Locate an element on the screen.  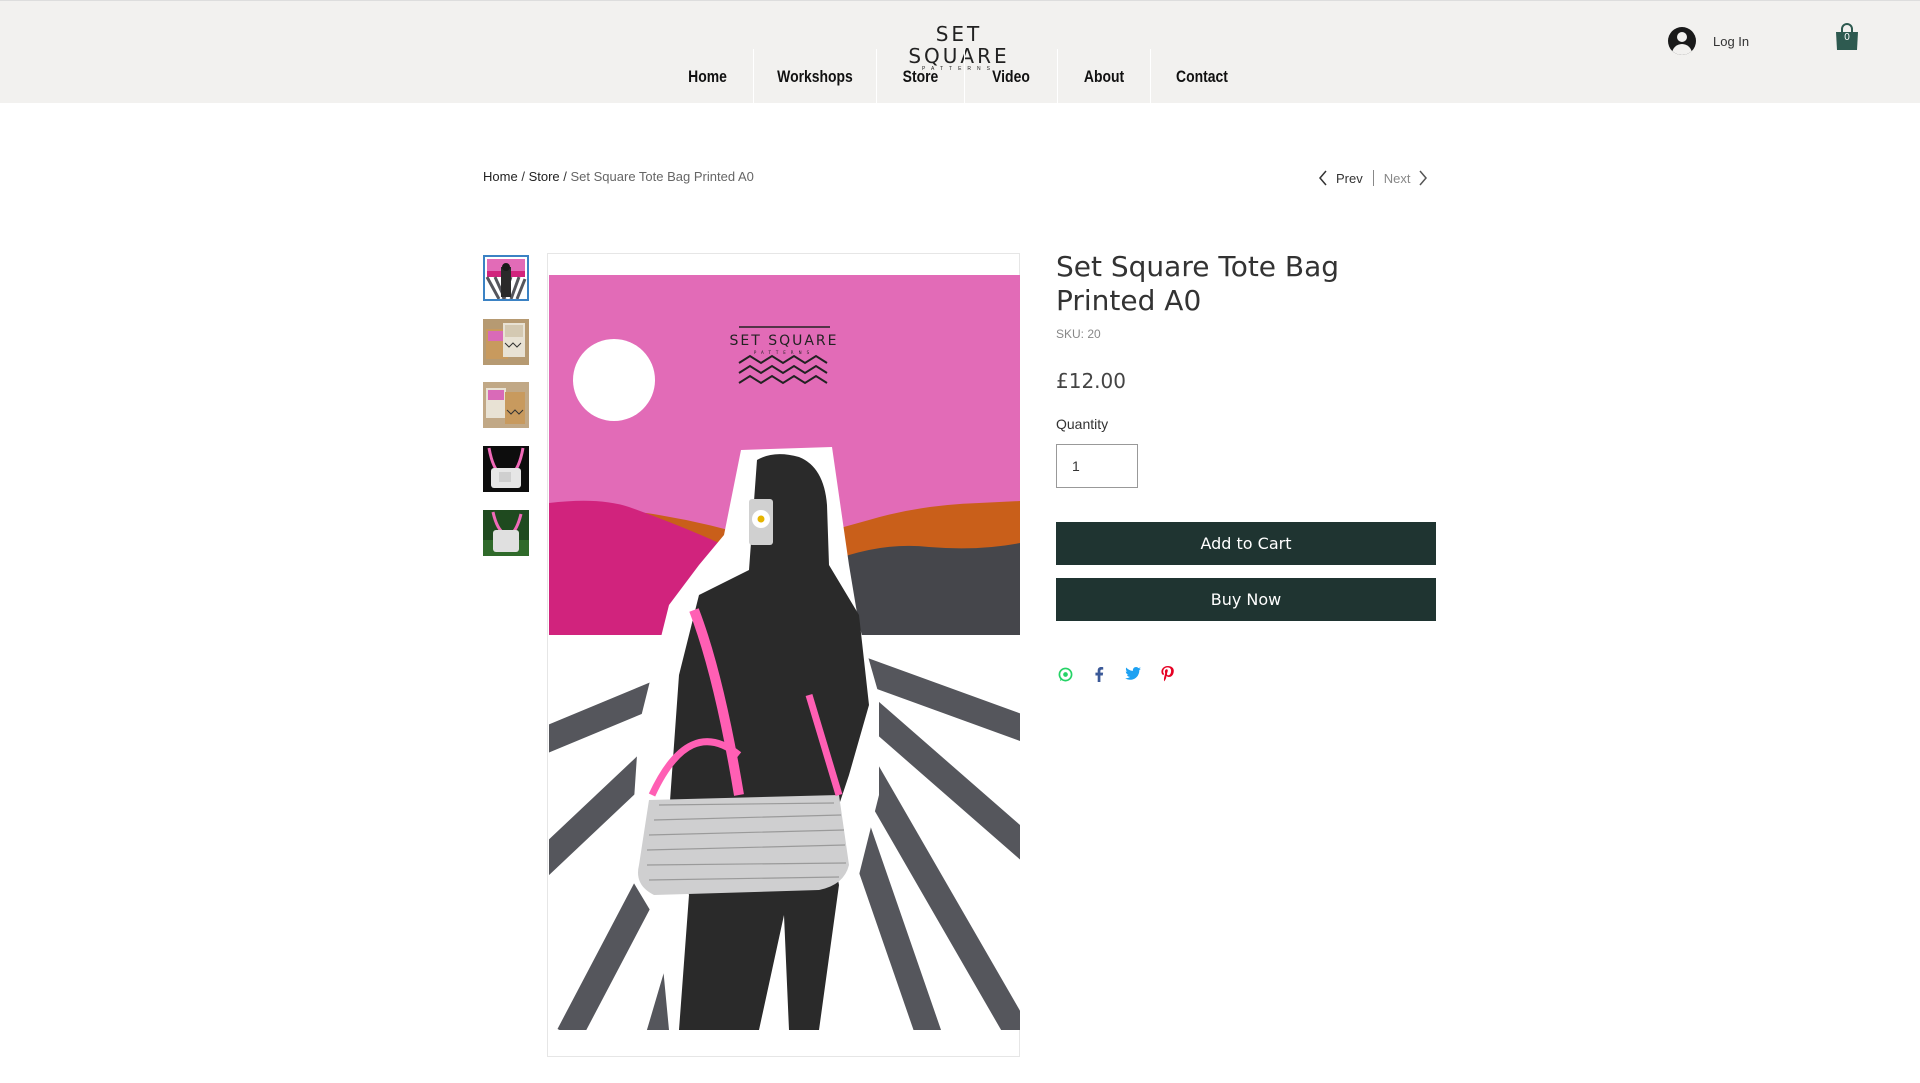
product-title: Set Square Tote Bag Printed A0 is located at coordinates (1198, 283).